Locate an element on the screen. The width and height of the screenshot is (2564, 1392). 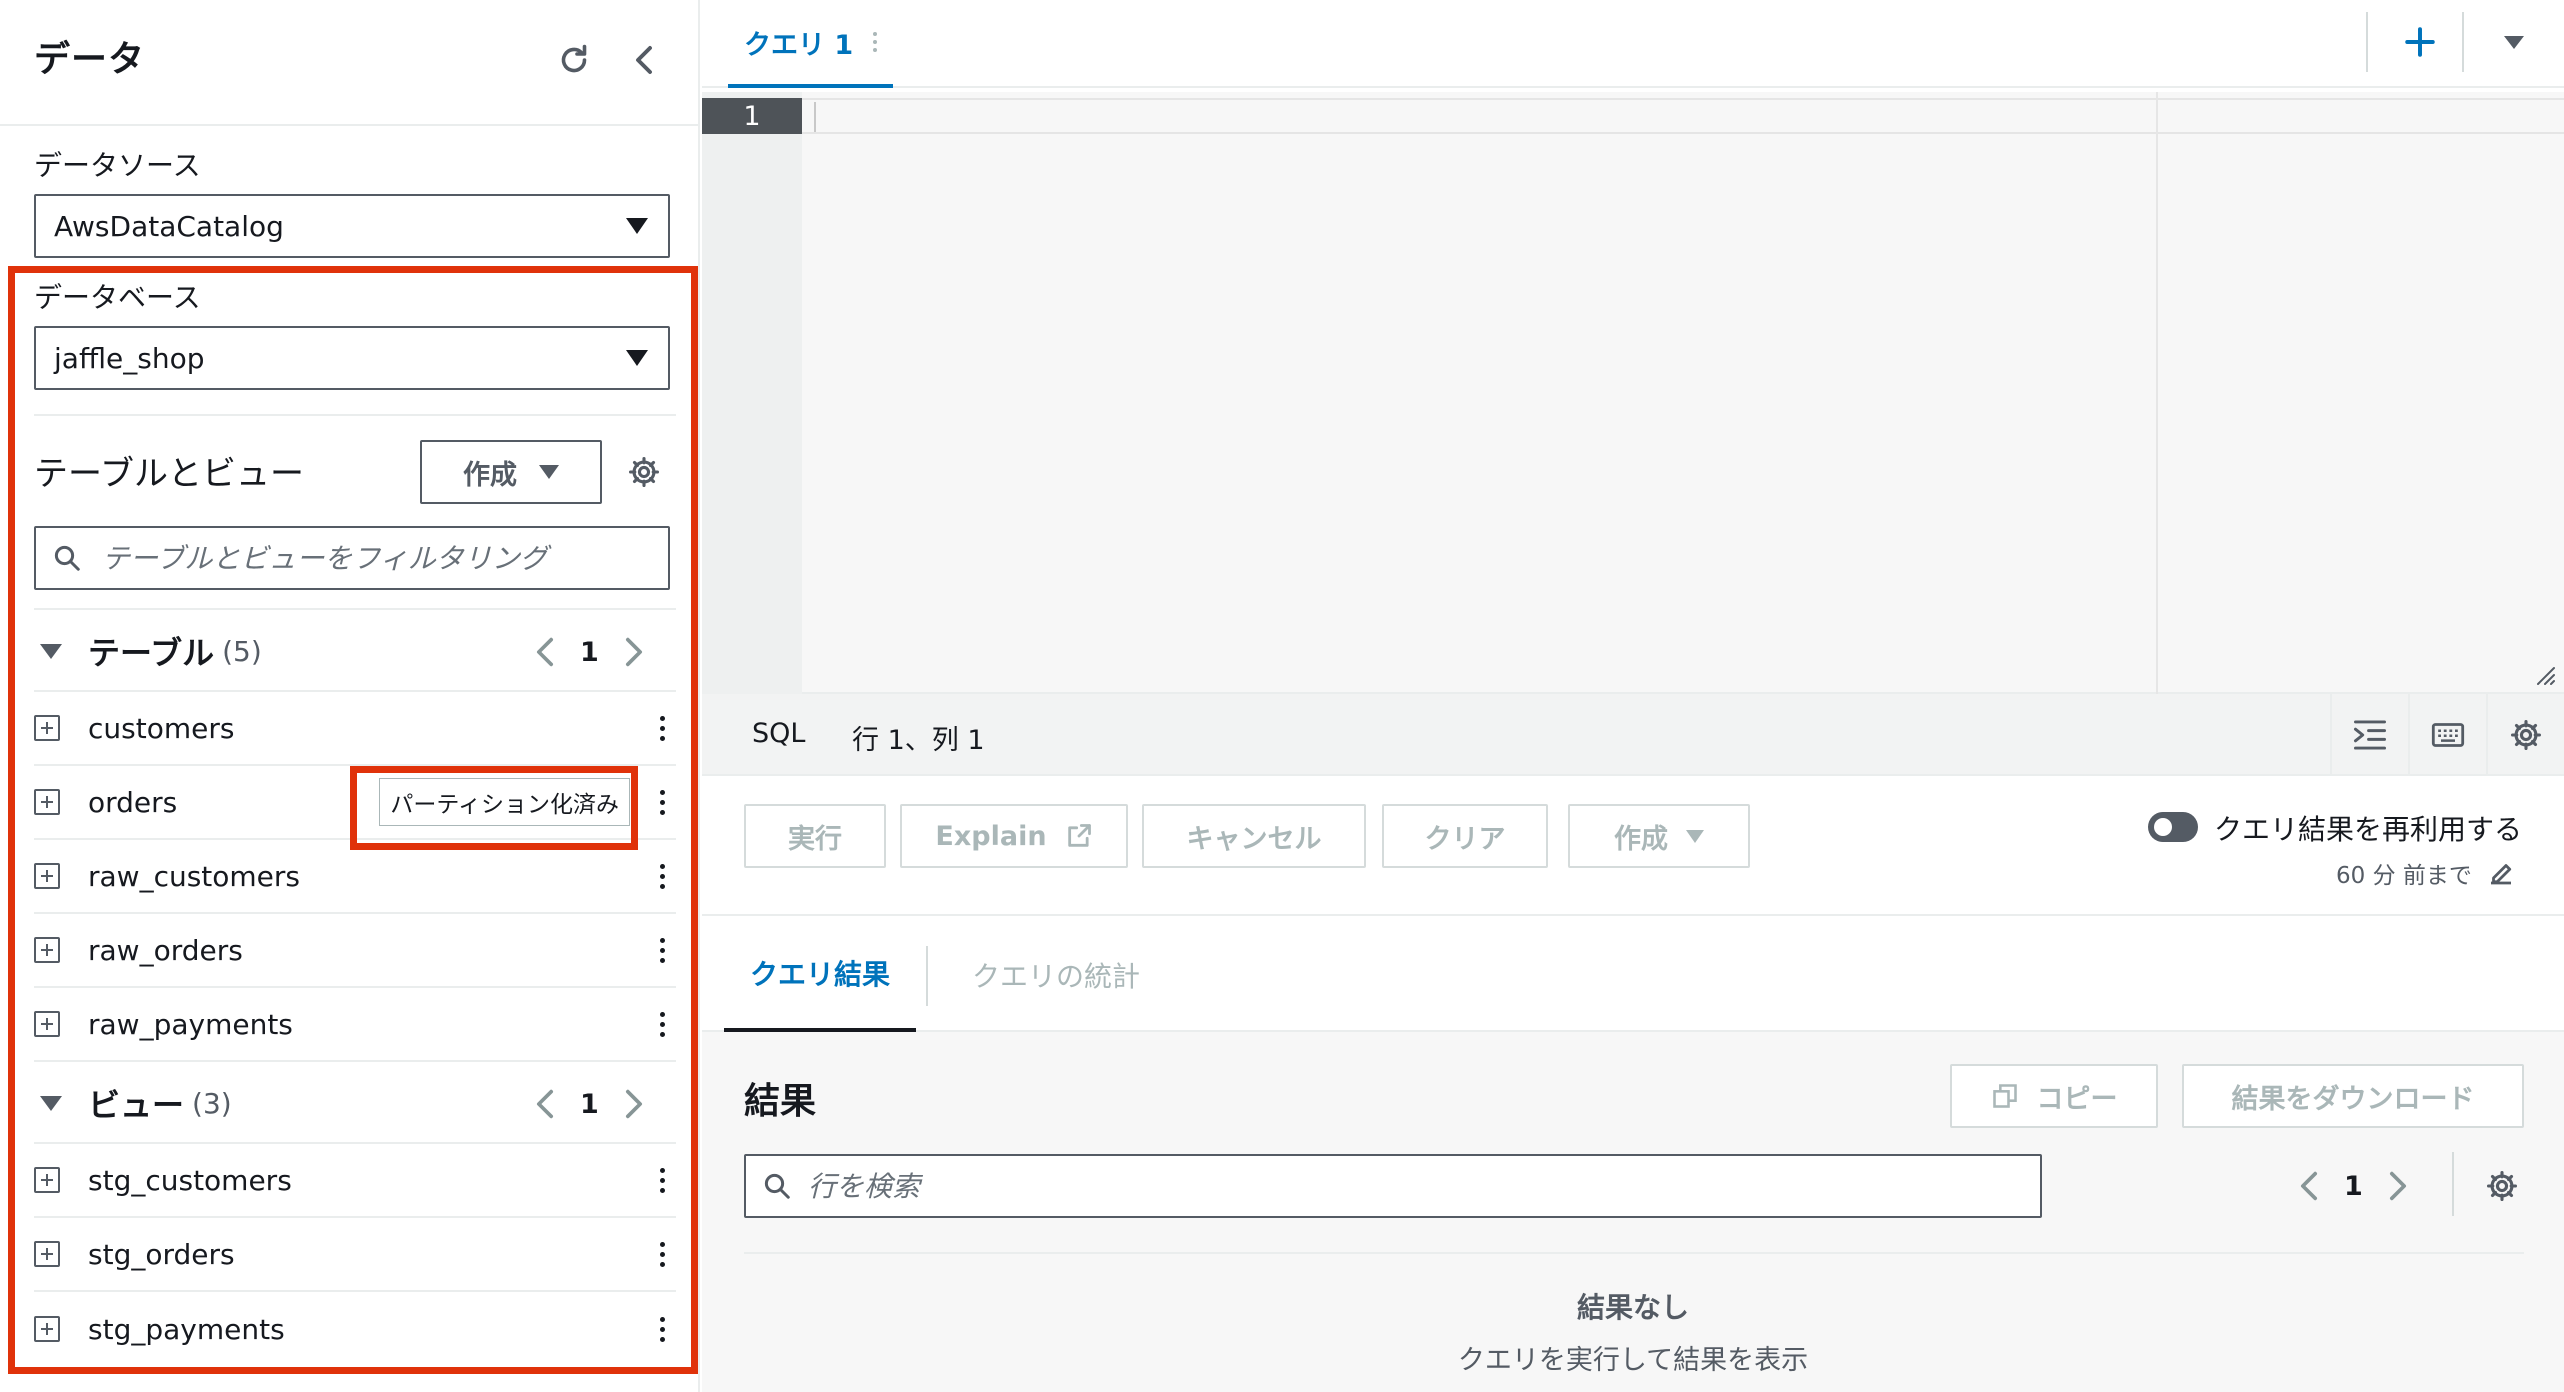
tab-divider is located at coordinates (2463, 42).